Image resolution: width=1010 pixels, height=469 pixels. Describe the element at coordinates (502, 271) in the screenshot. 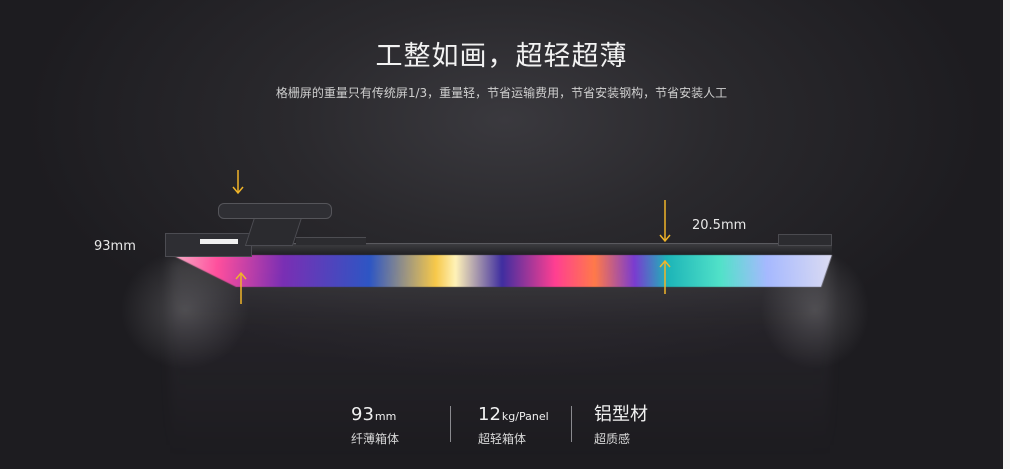

I see `led-panel-screen-image` at that location.